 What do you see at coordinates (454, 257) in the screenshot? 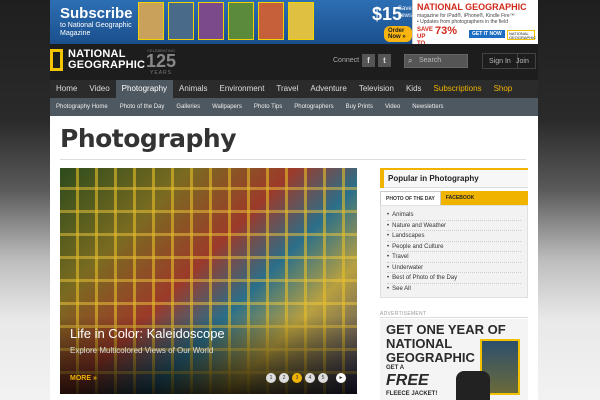
I see `list-item: • Travel` at bounding box center [454, 257].